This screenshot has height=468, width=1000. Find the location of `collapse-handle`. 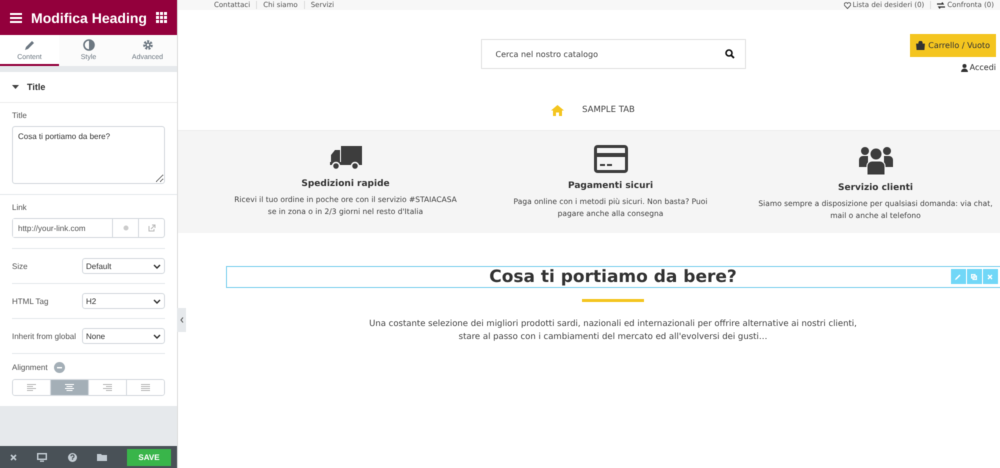

collapse-handle is located at coordinates (181, 320).